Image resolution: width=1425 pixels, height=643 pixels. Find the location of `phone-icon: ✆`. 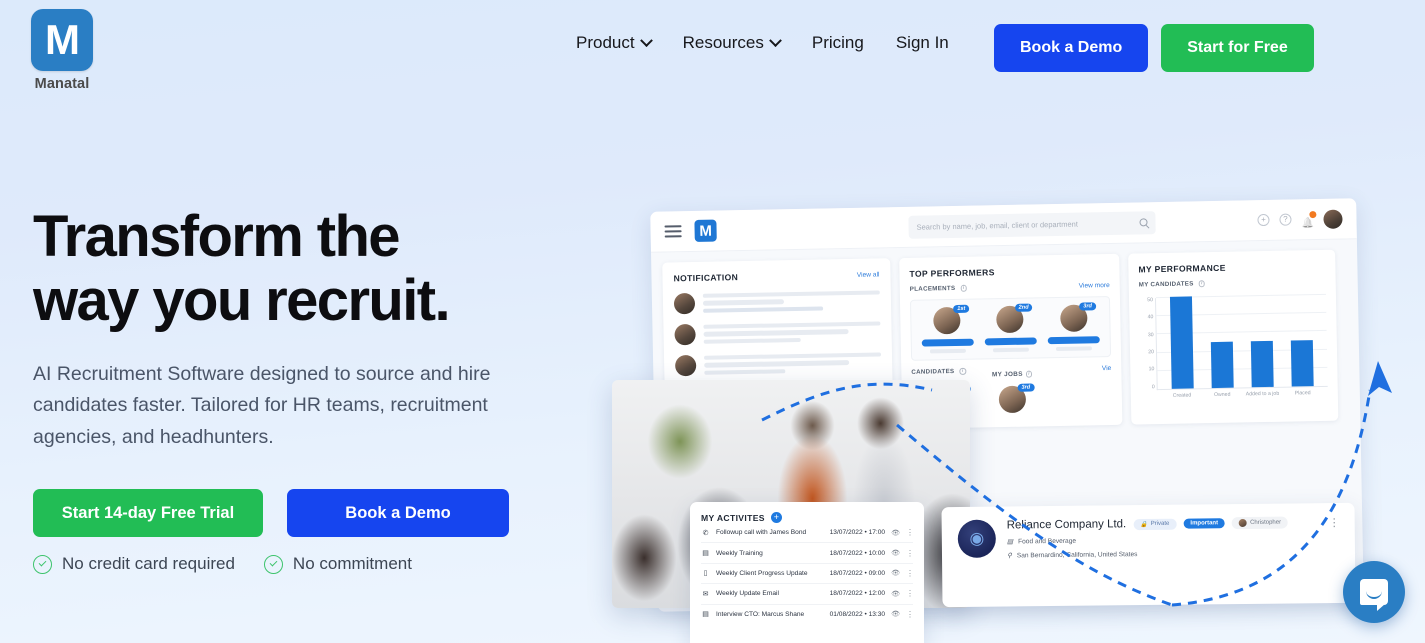

phone-icon: ✆ is located at coordinates (705, 533).